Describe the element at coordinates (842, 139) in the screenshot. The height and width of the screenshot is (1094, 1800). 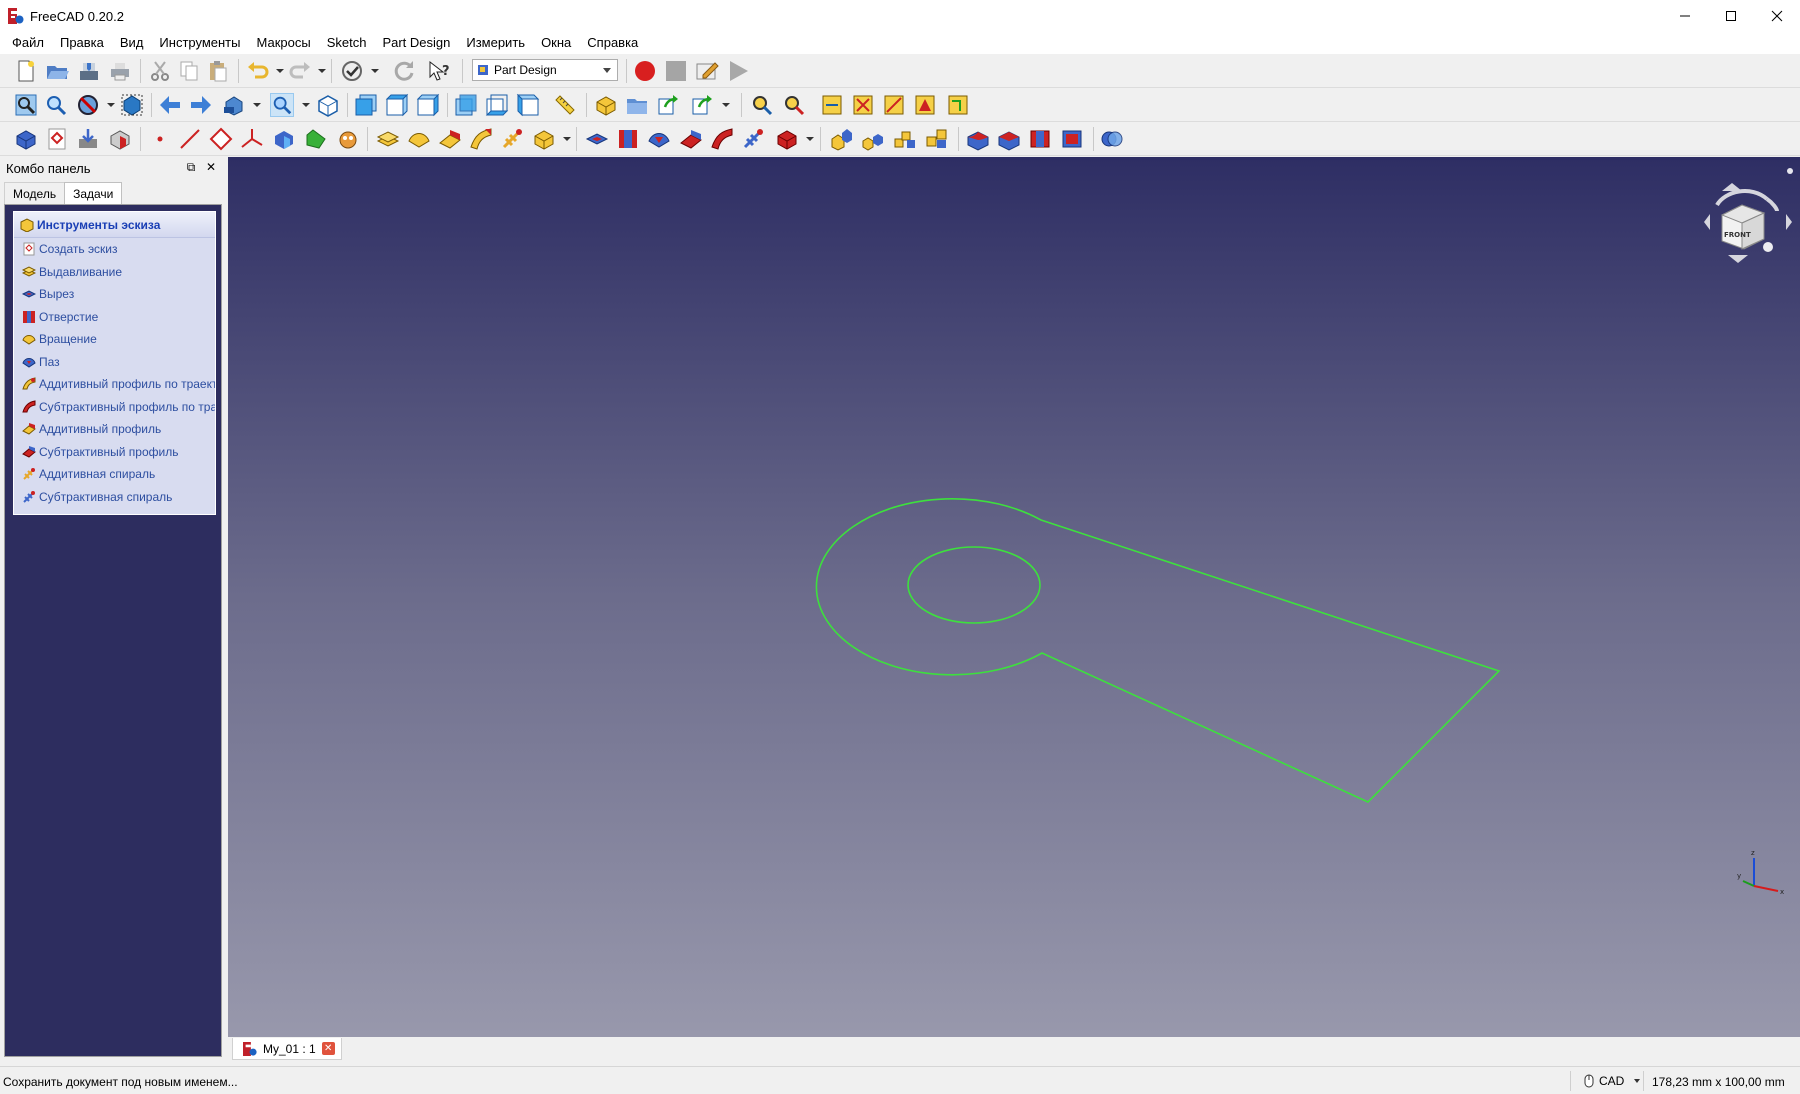
I see `mirrored-icon` at that location.